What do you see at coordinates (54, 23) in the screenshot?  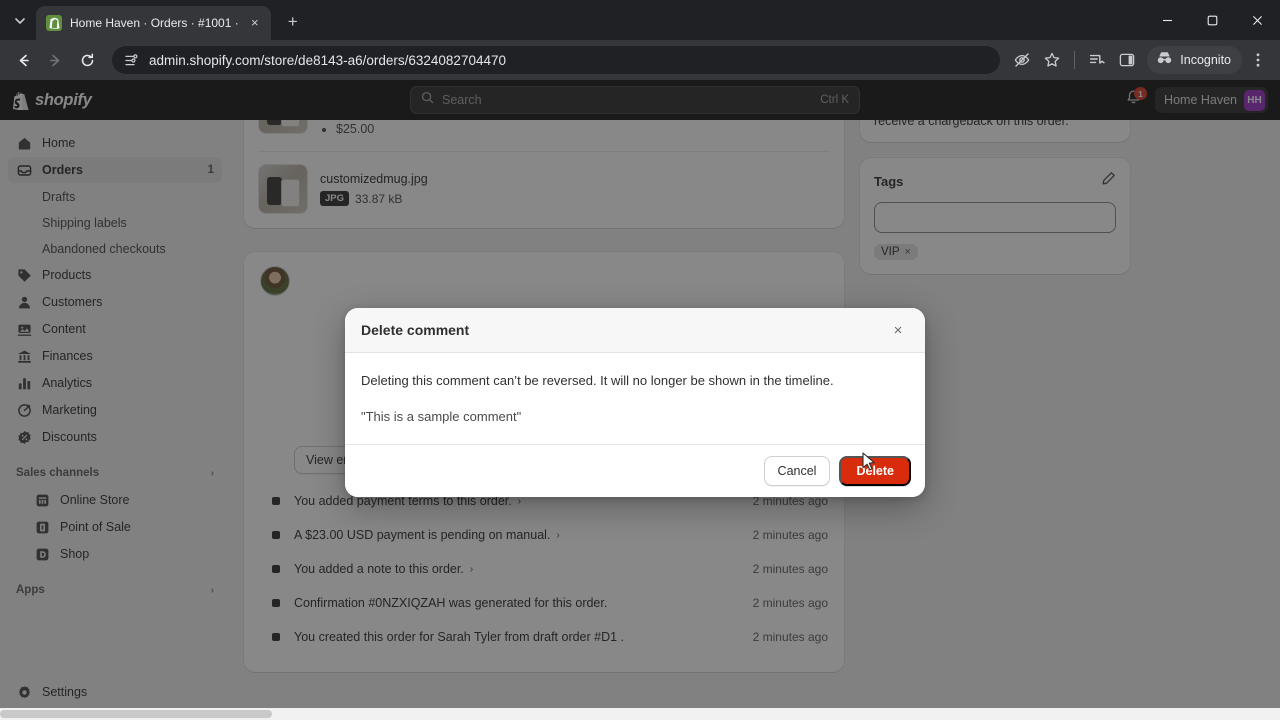 I see `shopify-favicon` at bounding box center [54, 23].